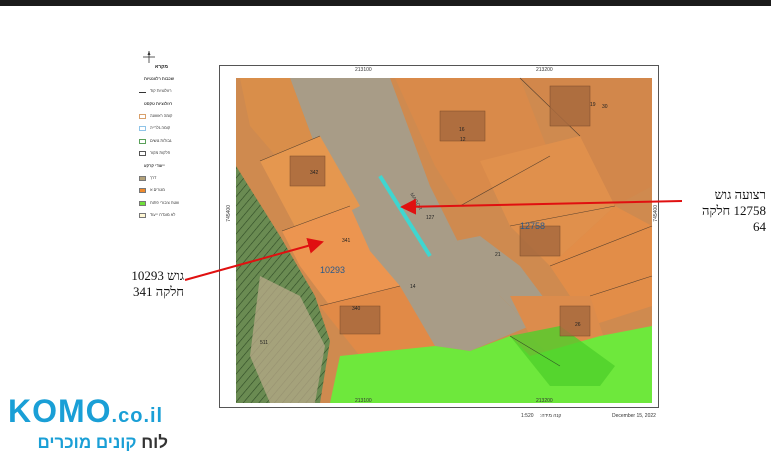 This screenshot has height=458, width=771. Describe the element at coordinates (102, 442) in the screenshot. I see `brand-tagline: לוח קונים מוכרים` at that location.